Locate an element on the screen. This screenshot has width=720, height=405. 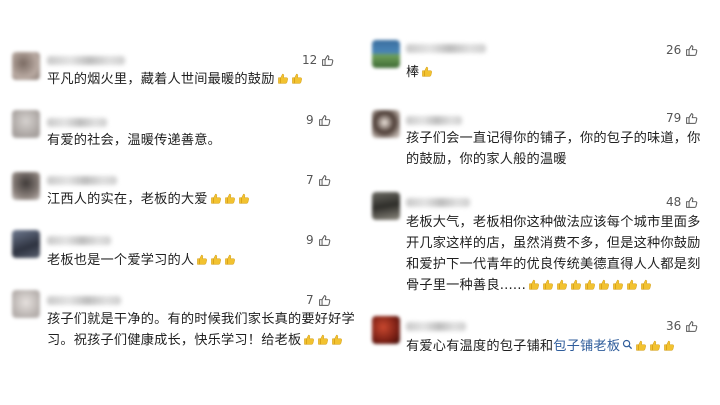
comment-item: 26 棒 is located at coordinates (541, 57).